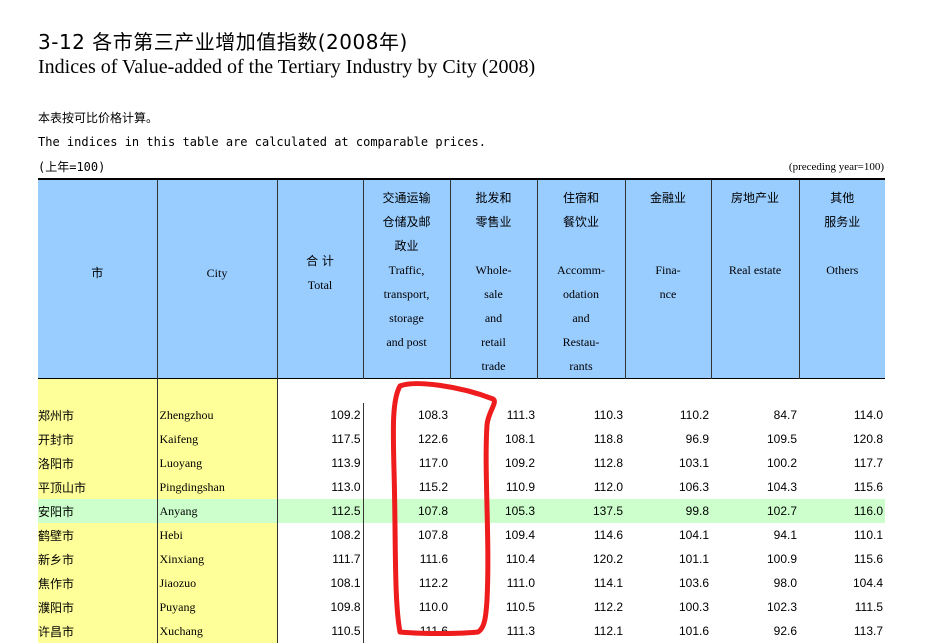 This screenshot has height=643, width=942. What do you see at coordinates (493, 222) in the screenshot?
I see `header-wholesale-cn-2: 零售业` at bounding box center [493, 222].